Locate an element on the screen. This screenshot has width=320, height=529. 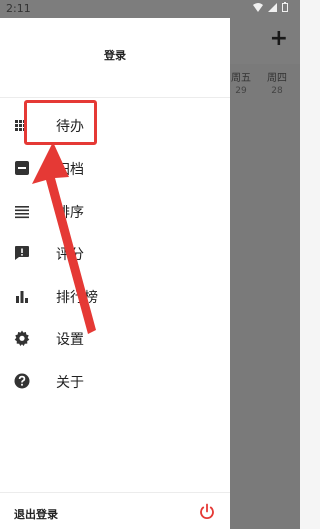
menu-item-label: 设置 is located at coordinates (70, 340).